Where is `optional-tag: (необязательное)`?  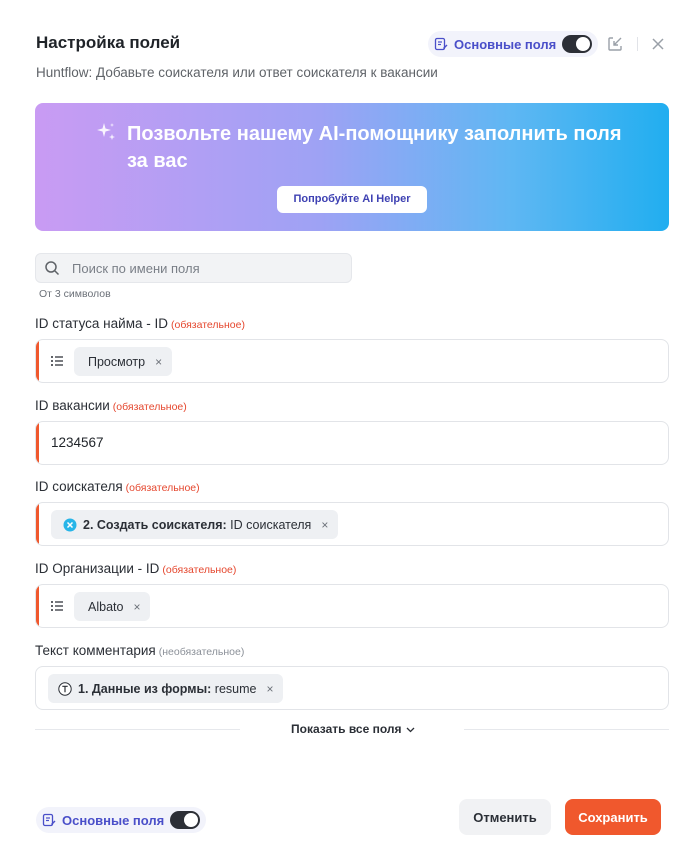
optional-tag: (необязательное) is located at coordinates (201, 652).